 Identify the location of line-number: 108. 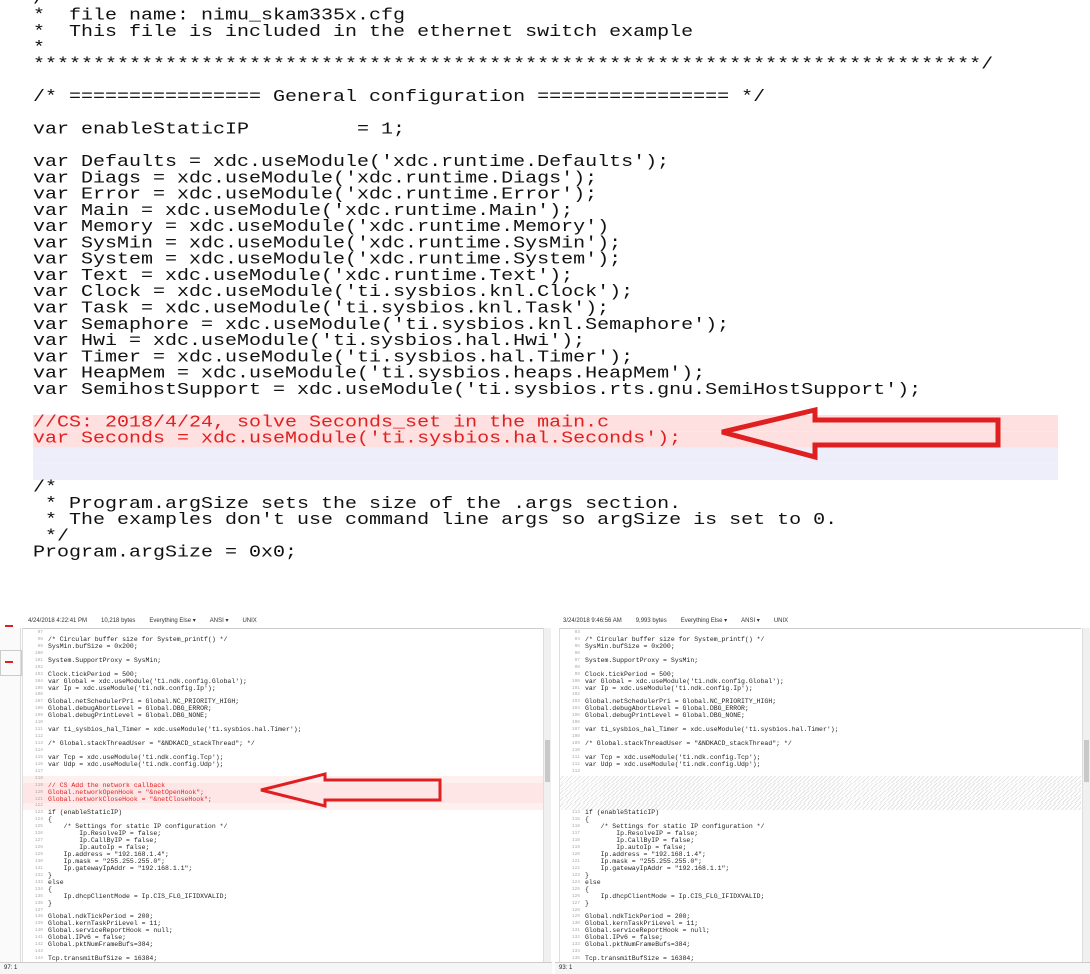
(575, 737).